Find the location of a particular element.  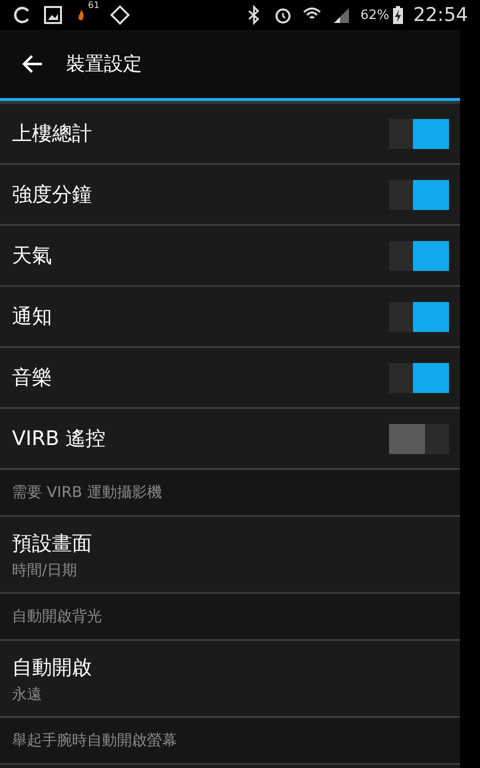

clock-time: 22:54 is located at coordinates (440, 15).